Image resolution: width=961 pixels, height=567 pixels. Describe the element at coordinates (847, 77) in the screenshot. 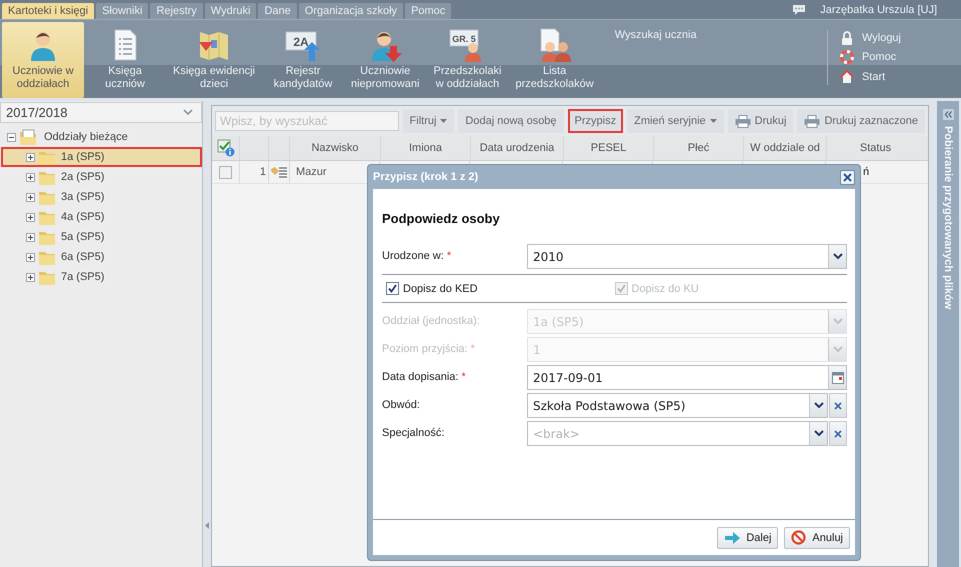

I see `home-icon` at that location.